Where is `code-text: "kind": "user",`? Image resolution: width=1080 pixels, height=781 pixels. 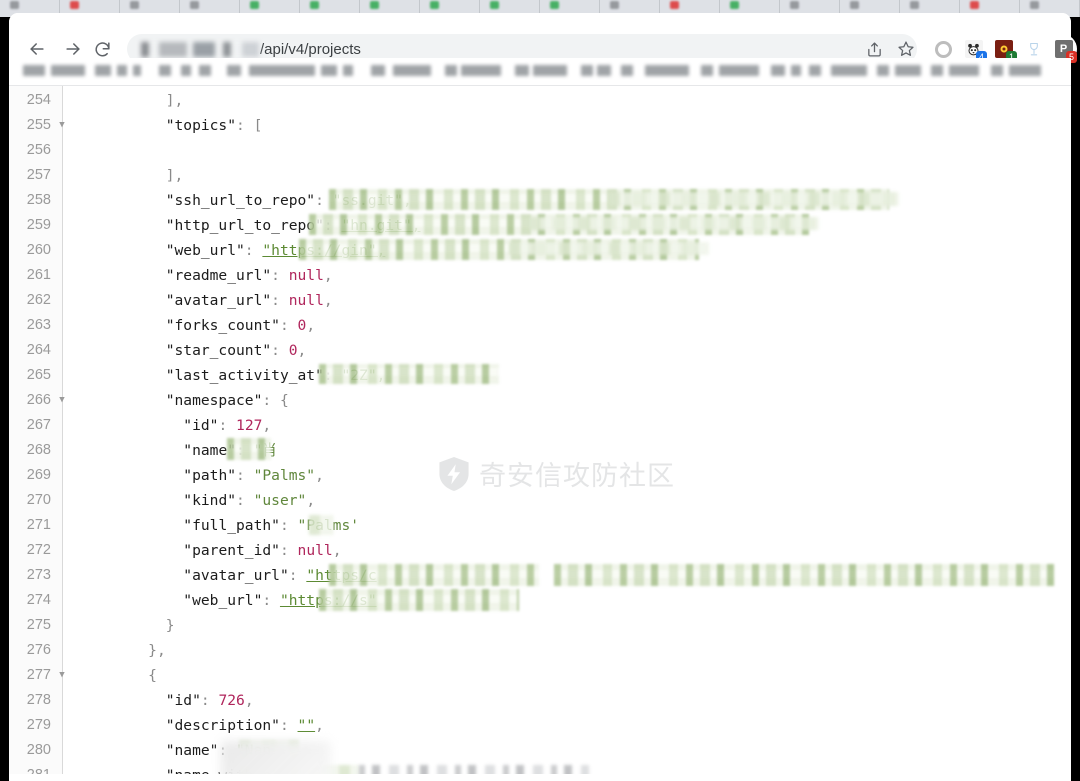 code-text: "kind": "user", is located at coordinates (249, 500).